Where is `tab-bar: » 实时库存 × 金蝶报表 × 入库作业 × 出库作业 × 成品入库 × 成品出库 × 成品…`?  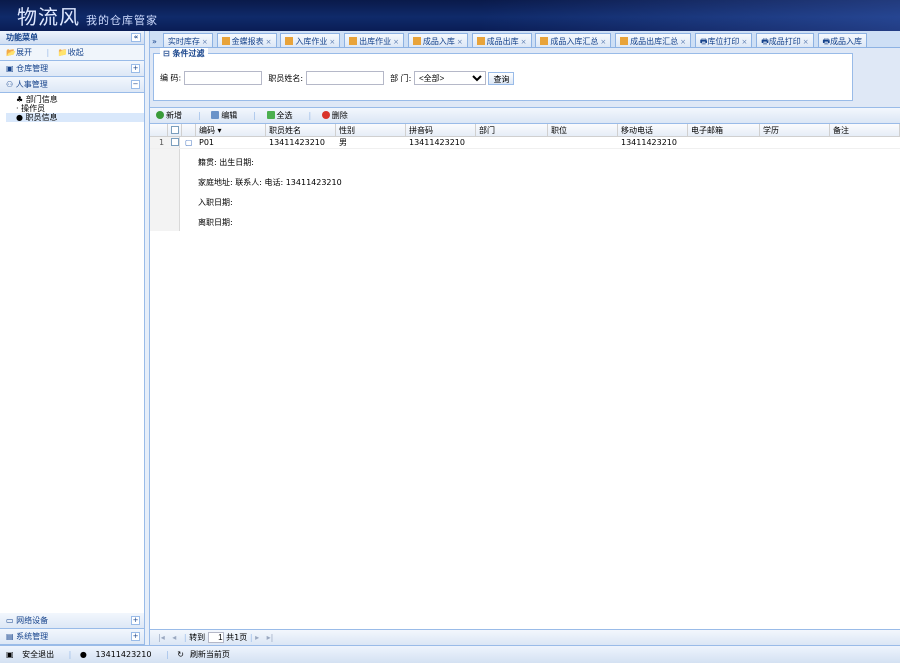 tab-bar: » 实时库存 × 金蝶报表 × 入库作业 × 出库作业 × 成品入库 × 成品出库 × 成品… is located at coordinates (525, 39).